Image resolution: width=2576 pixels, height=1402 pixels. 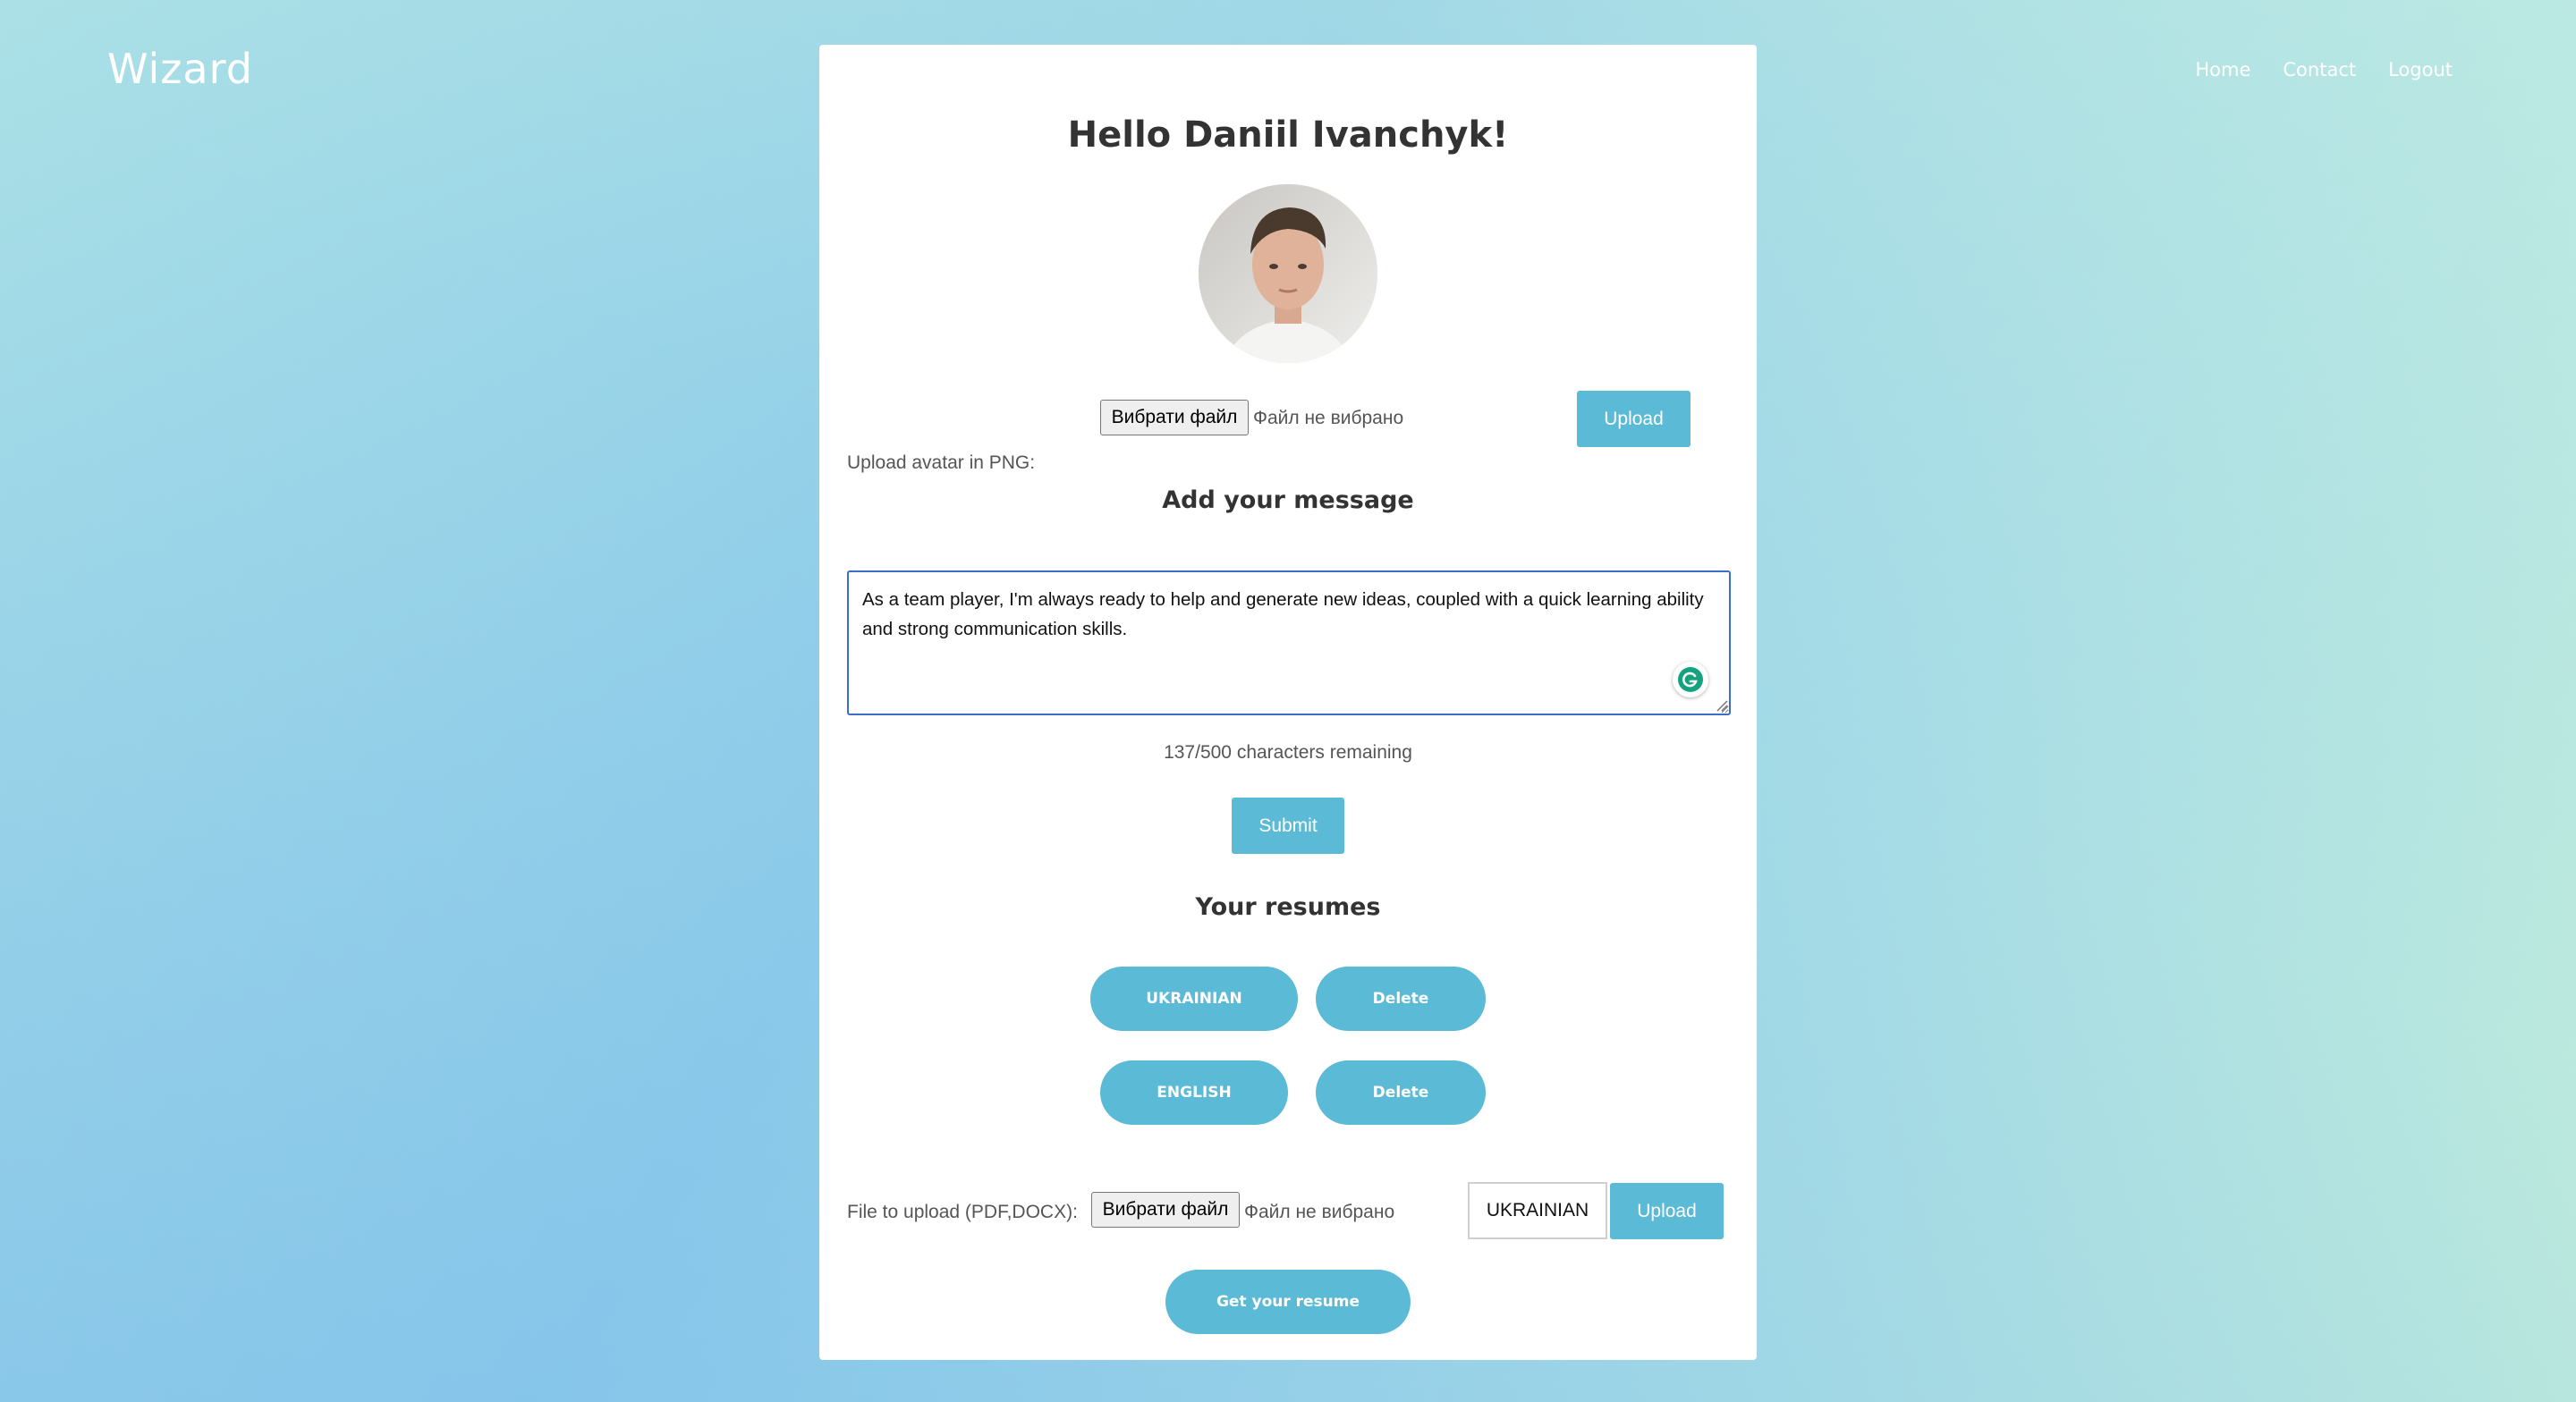 What do you see at coordinates (1722, 705) in the screenshot?
I see `resize-grip-icon` at bounding box center [1722, 705].